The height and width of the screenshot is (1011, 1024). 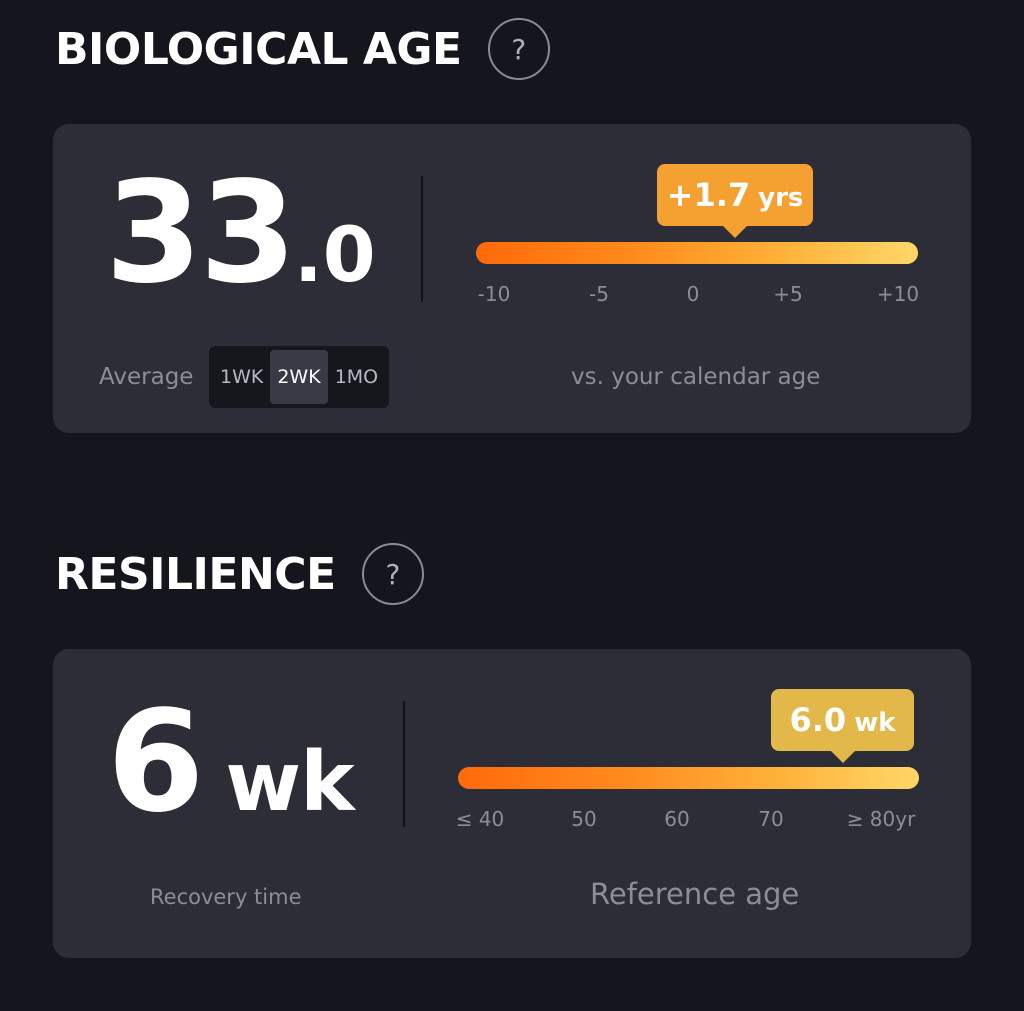 What do you see at coordinates (599, 294) in the screenshot?
I see `scale-tick: -5` at bounding box center [599, 294].